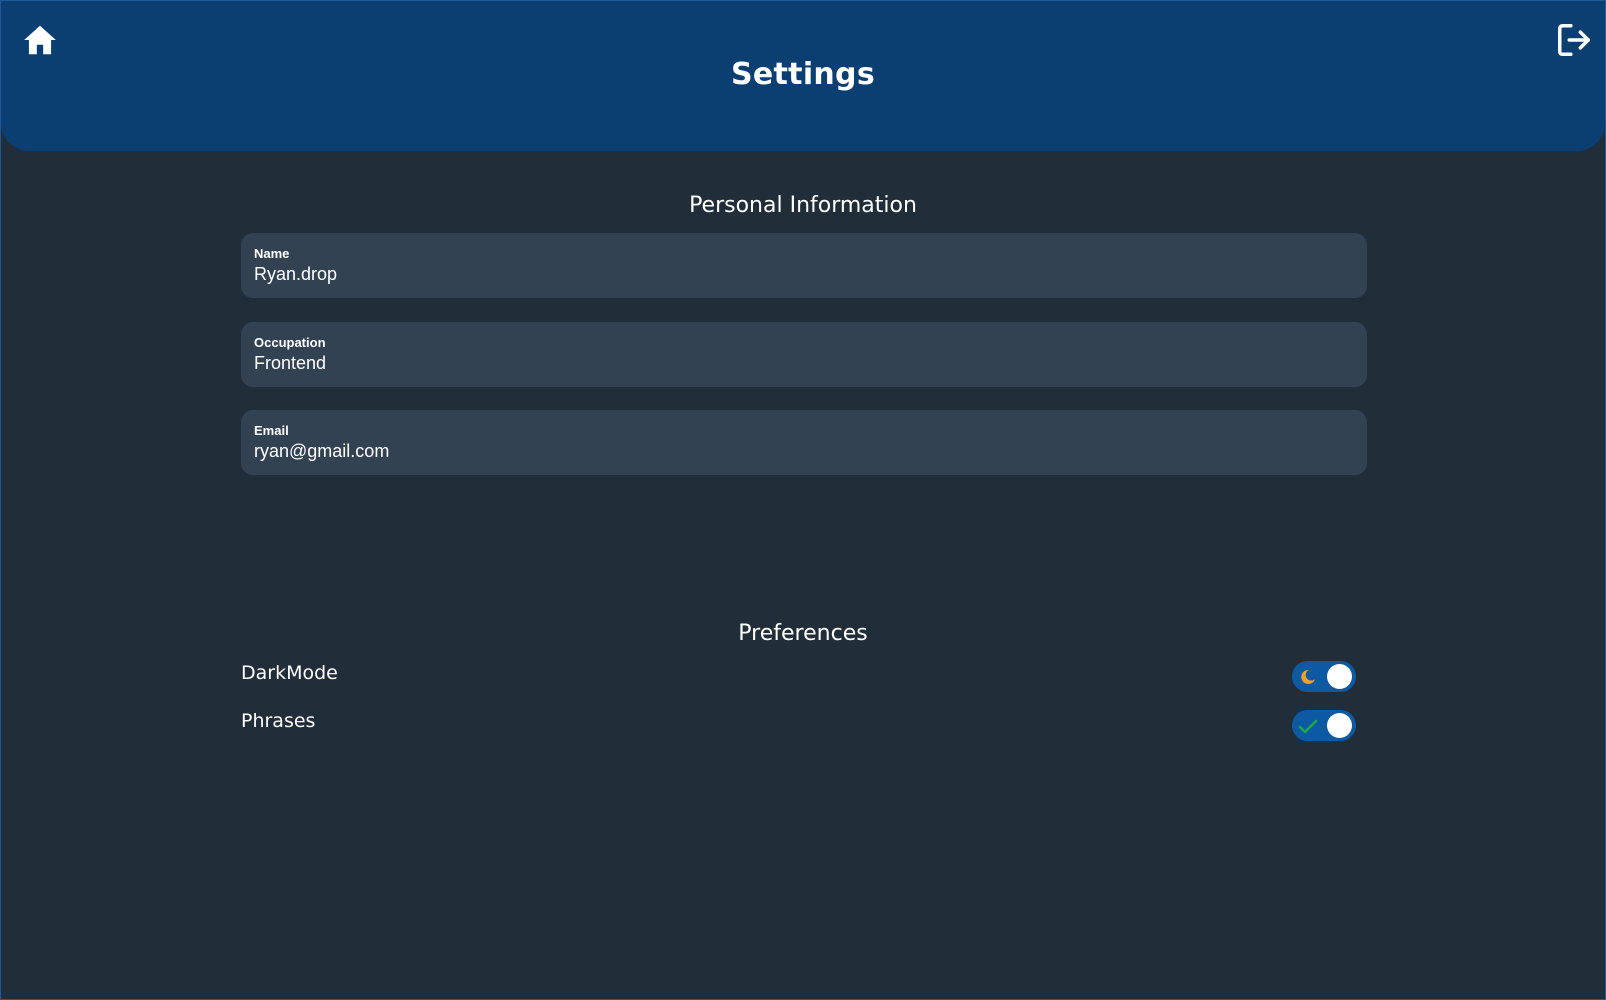 This screenshot has width=1606, height=1000. Describe the element at coordinates (1324, 725) in the screenshot. I see `phrases-toggle` at that location.